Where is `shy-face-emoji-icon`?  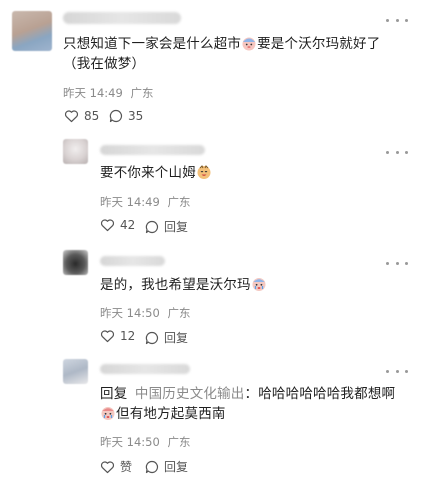 shy-face-emoji-icon is located at coordinates (249, 44).